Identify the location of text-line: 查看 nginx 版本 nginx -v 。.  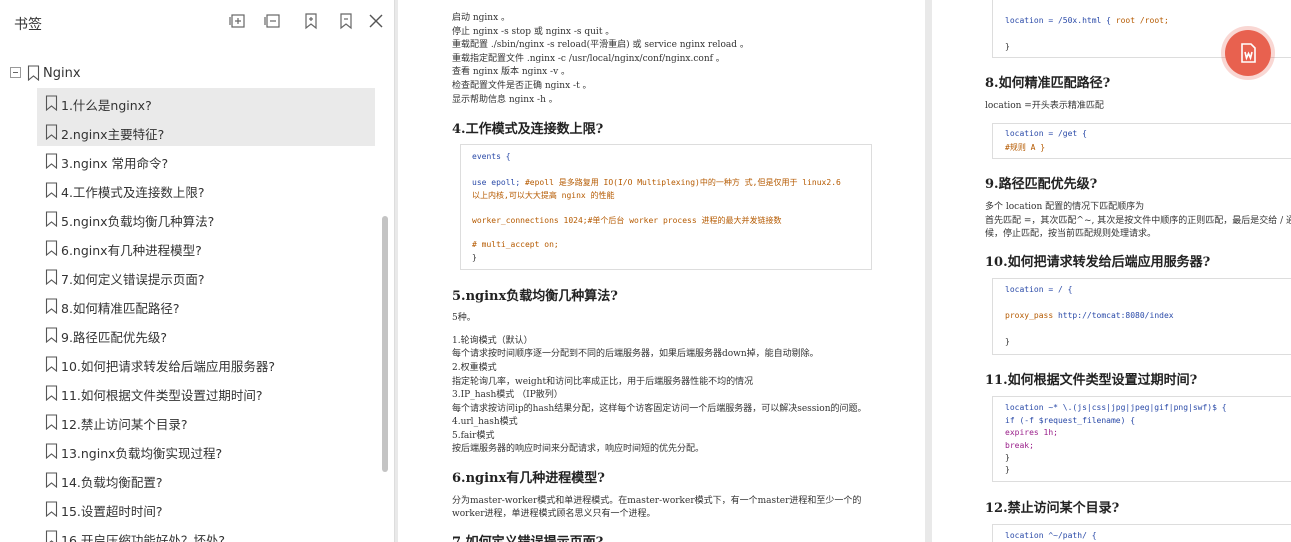
(511, 72).